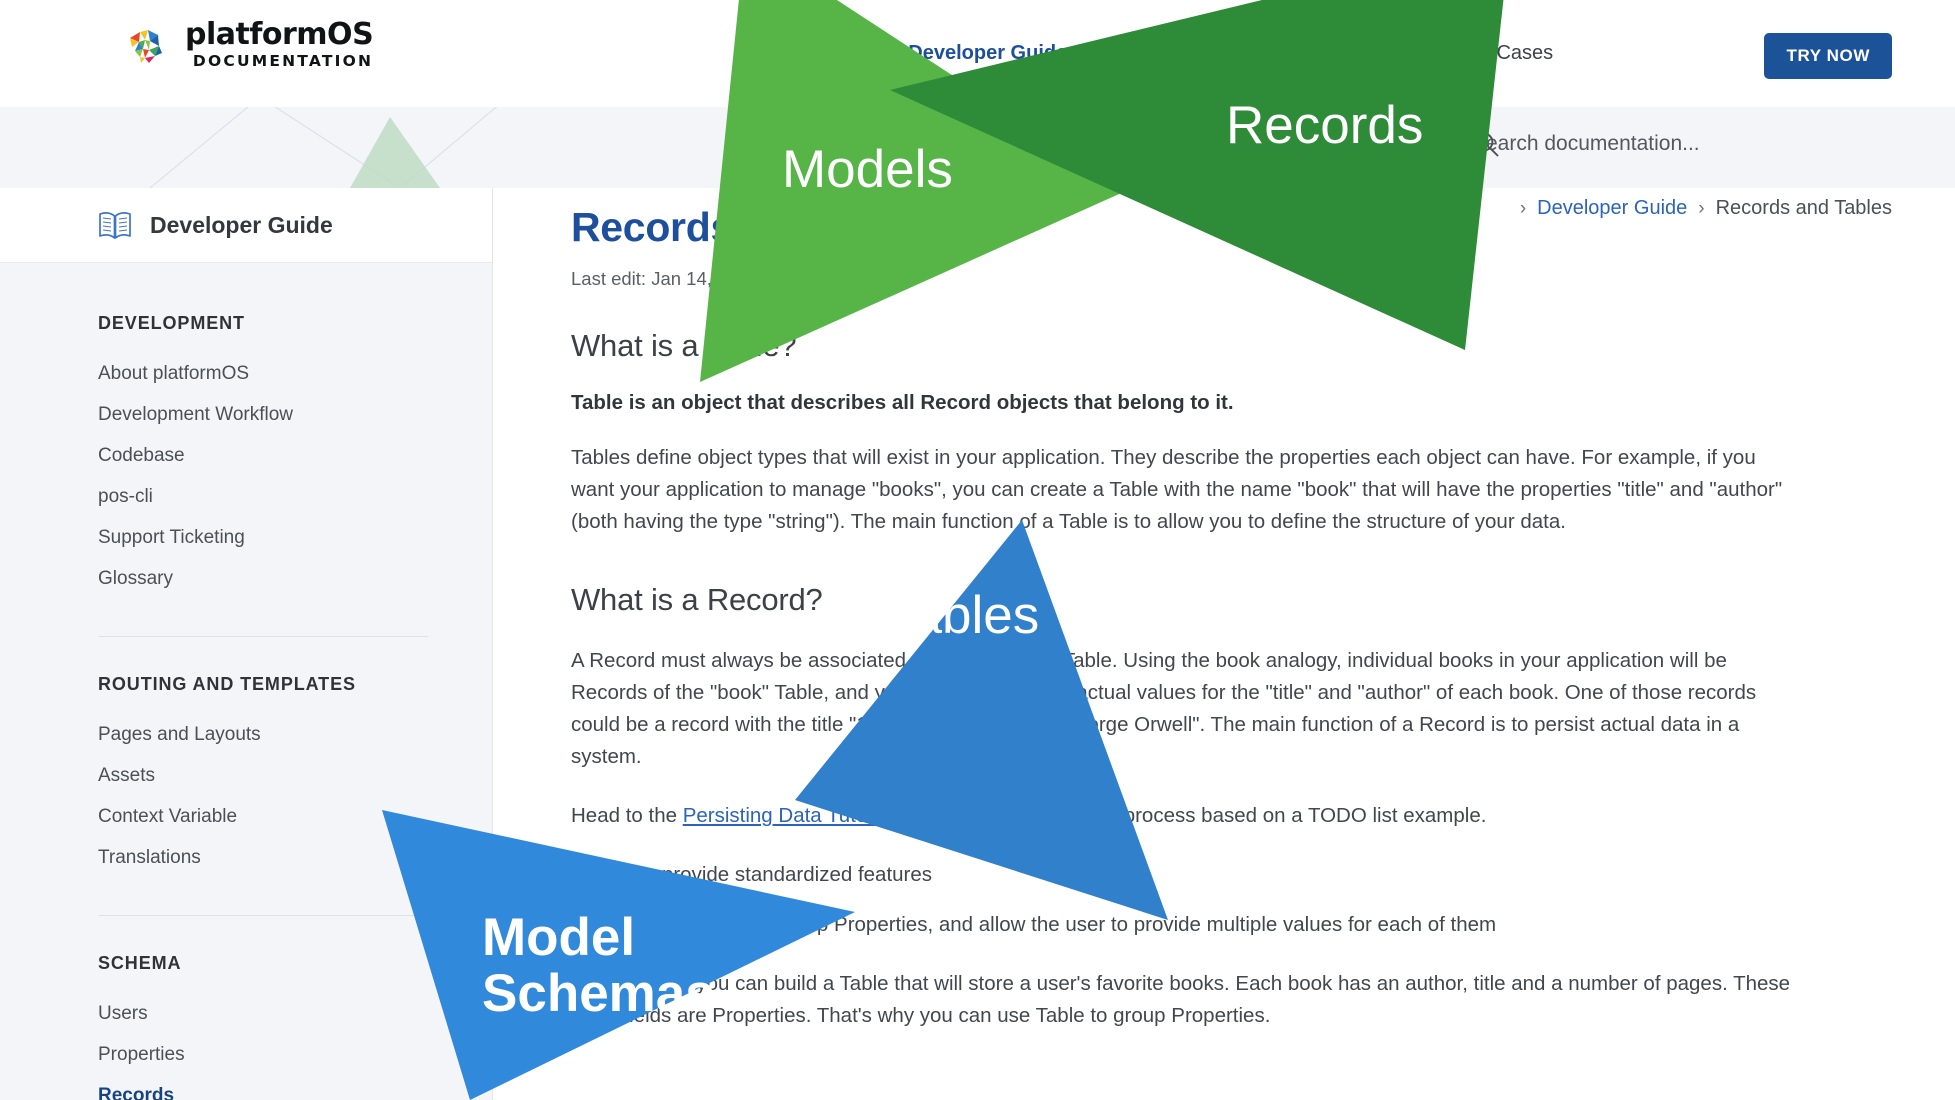  What do you see at coordinates (627, 816) in the screenshot?
I see `tutorial-sentence-prefix: Head to the` at bounding box center [627, 816].